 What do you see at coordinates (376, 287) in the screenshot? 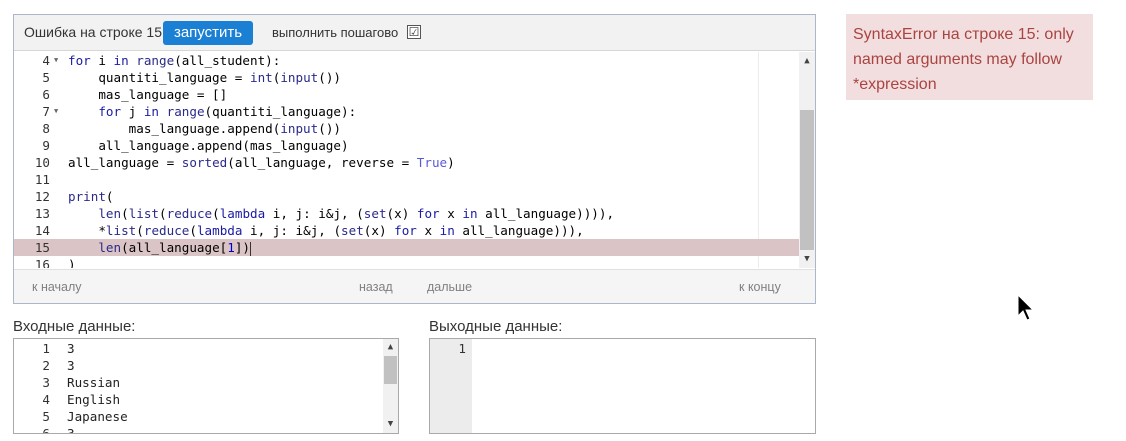
I see `back-link: назад` at bounding box center [376, 287].